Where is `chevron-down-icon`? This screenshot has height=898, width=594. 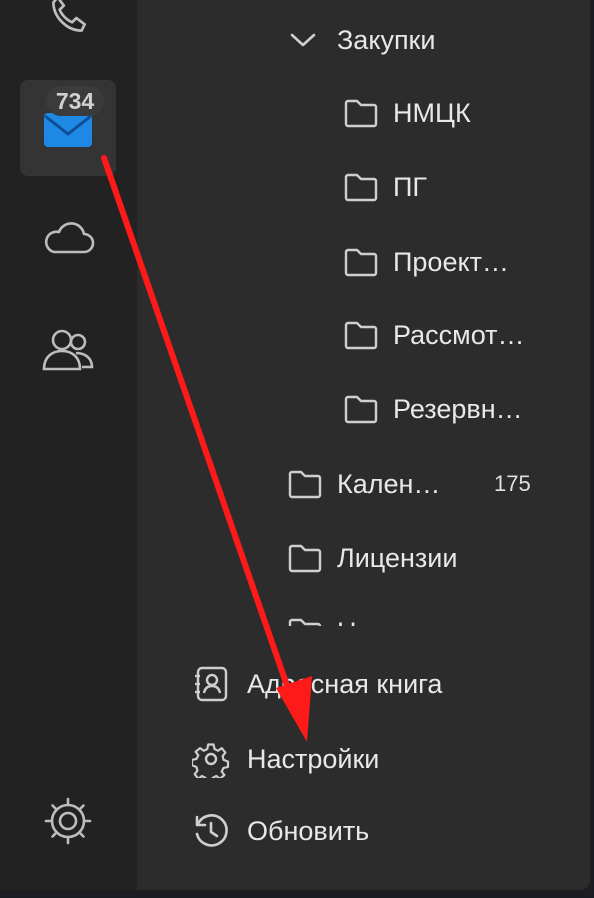 chevron-down-icon is located at coordinates (304, 40).